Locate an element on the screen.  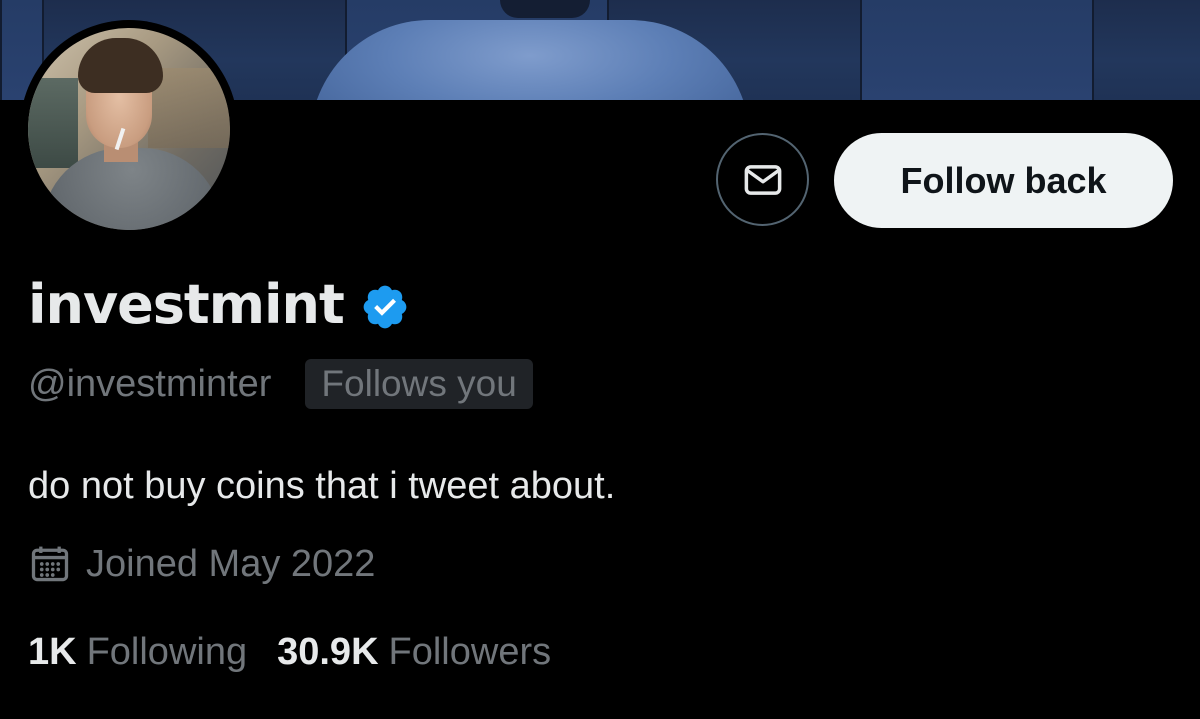
avatar-hair is located at coordinates (120, 65).